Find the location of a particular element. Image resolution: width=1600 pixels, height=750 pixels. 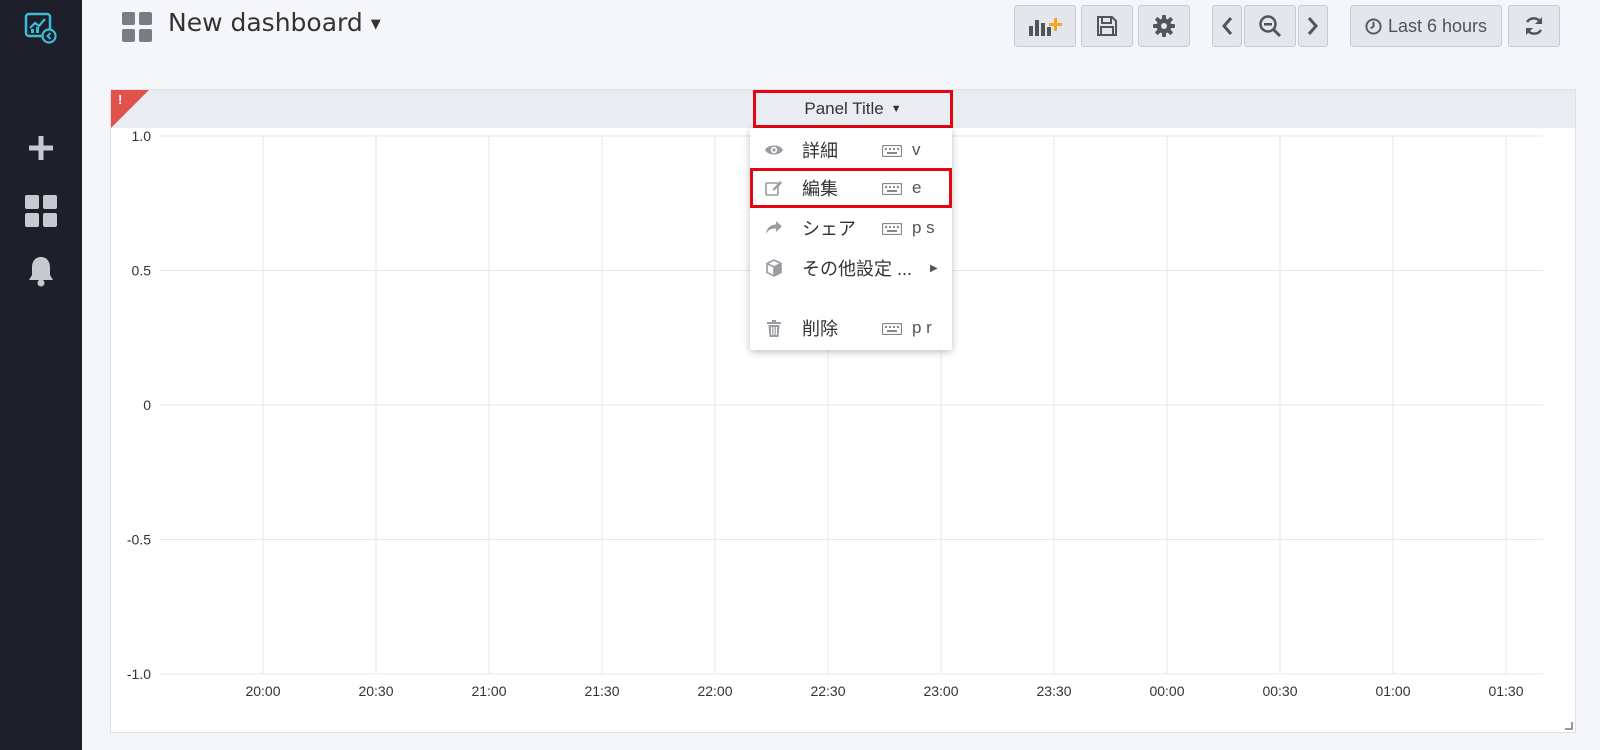

sidebar-item-alerting is located at coordinates (41, 271).